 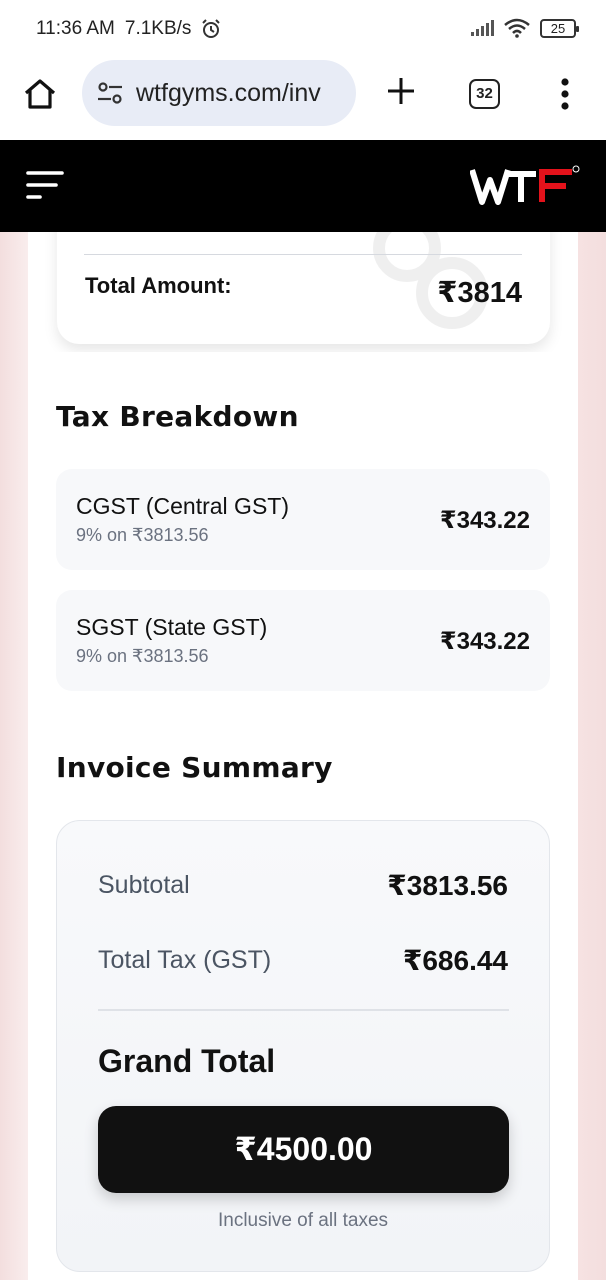 What do you see at coordinates (303, 640) in the screenshot?
I see `tax-row-sgst: SGST (State GST) 9% on ₹3813.56 ₹343.22` at bounding box center [303, 640].